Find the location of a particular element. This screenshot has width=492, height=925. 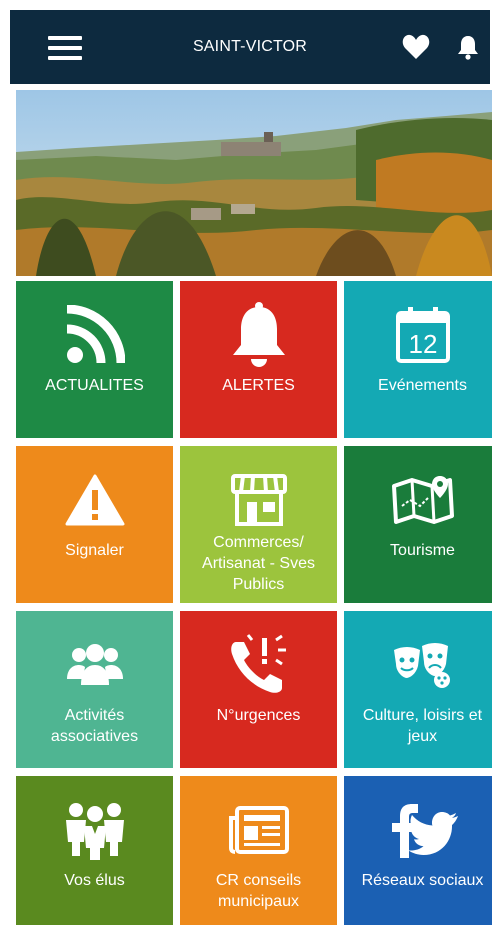

tile-reseaux-sociaux: Réseaux sociaux is located at coordinates (418, 850).